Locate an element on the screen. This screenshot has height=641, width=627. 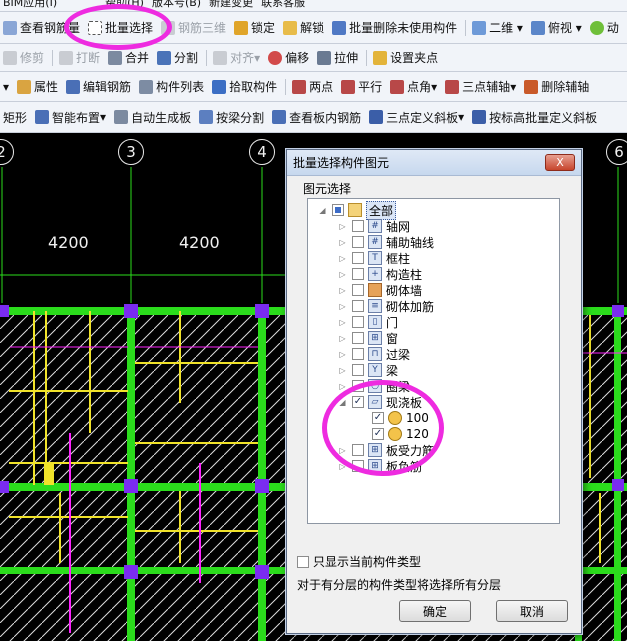
view-top-dropdown: 俯视 ▾ is located at coordinates (557, 27).